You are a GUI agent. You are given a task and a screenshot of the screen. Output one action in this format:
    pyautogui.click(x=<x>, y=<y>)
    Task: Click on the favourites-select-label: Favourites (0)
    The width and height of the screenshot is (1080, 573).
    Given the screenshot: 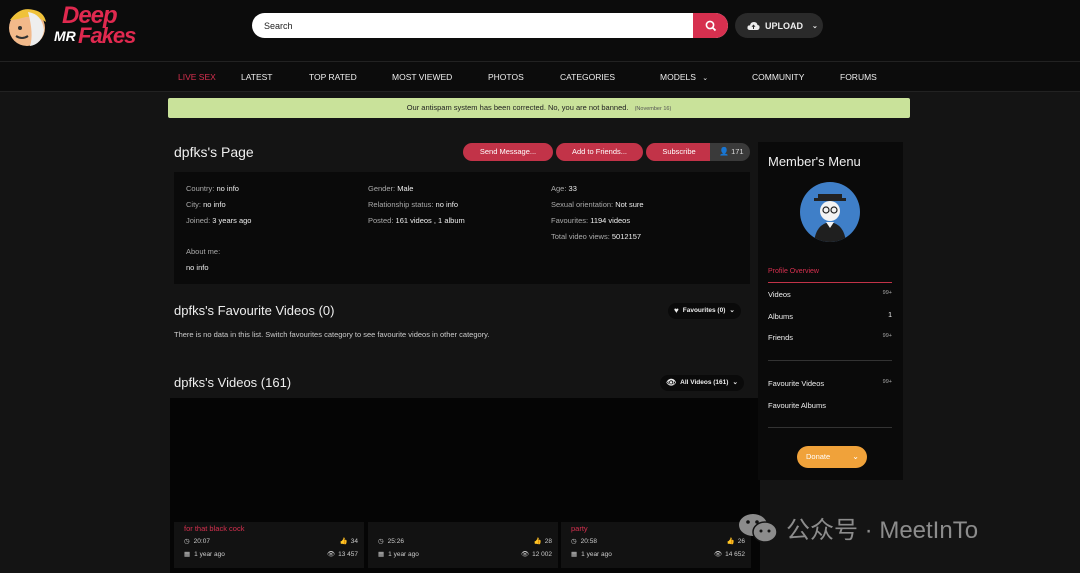 What is the action you would take?
    pyautogui.click(x=704, y=310)
    